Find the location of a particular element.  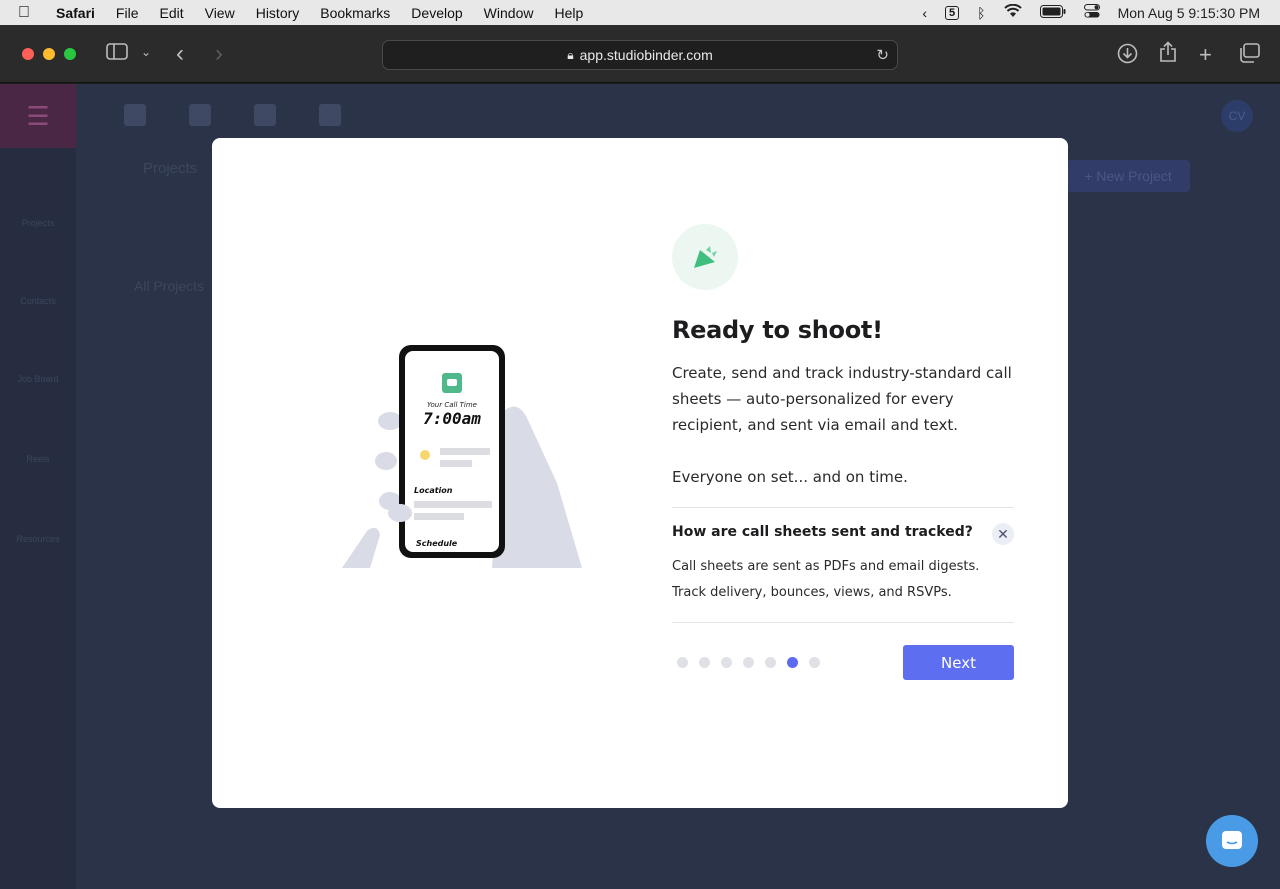

url-text: app.studiobinder.com is located at coordinates (646, 55).